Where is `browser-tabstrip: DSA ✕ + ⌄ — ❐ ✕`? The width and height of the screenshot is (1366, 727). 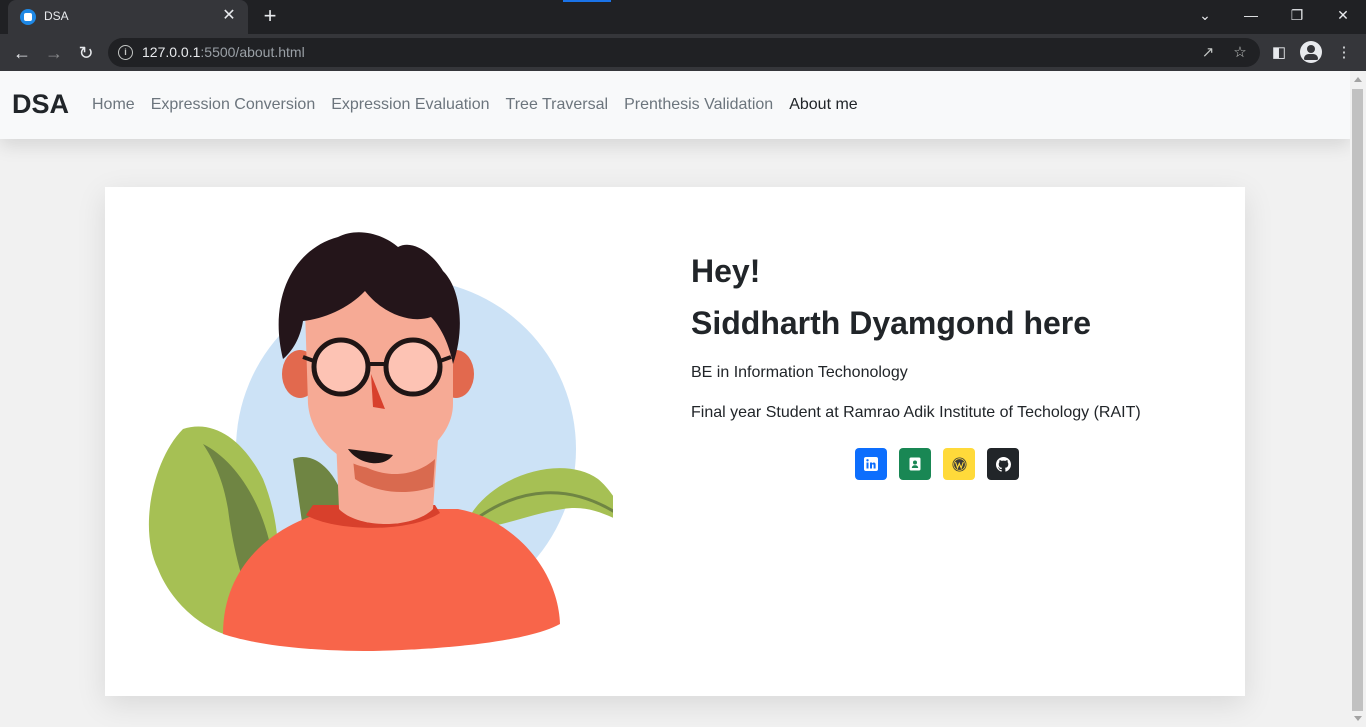
browser-tabstrip: DSA ✕ + ⌄ — ❐ ✕ is located at coordinates (683, 17).